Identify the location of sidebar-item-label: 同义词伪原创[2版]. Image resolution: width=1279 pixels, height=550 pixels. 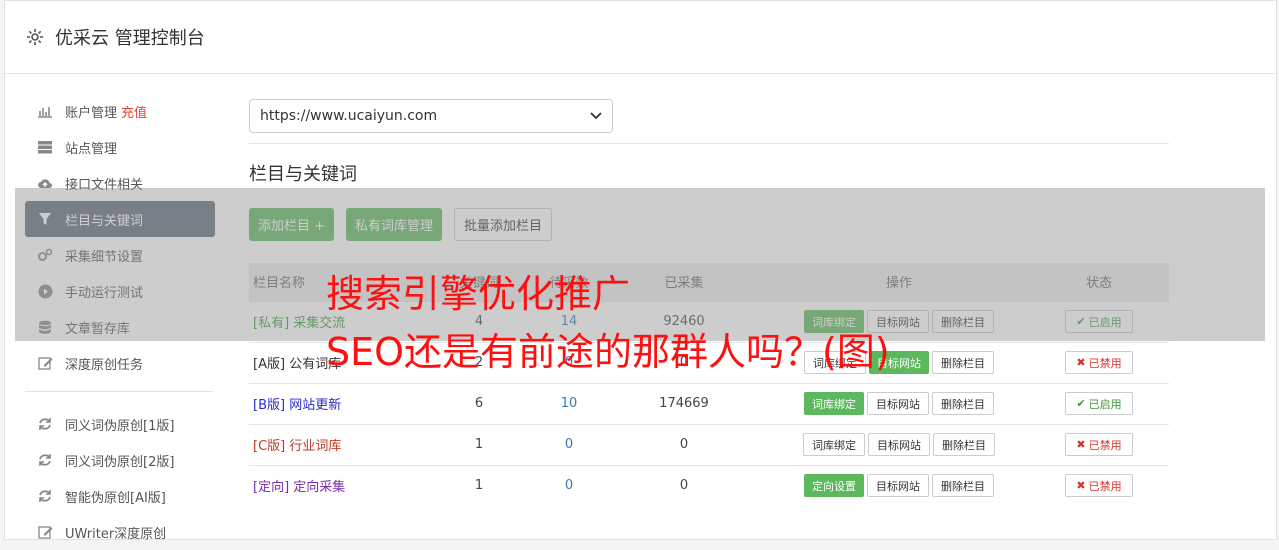
(120, 462).